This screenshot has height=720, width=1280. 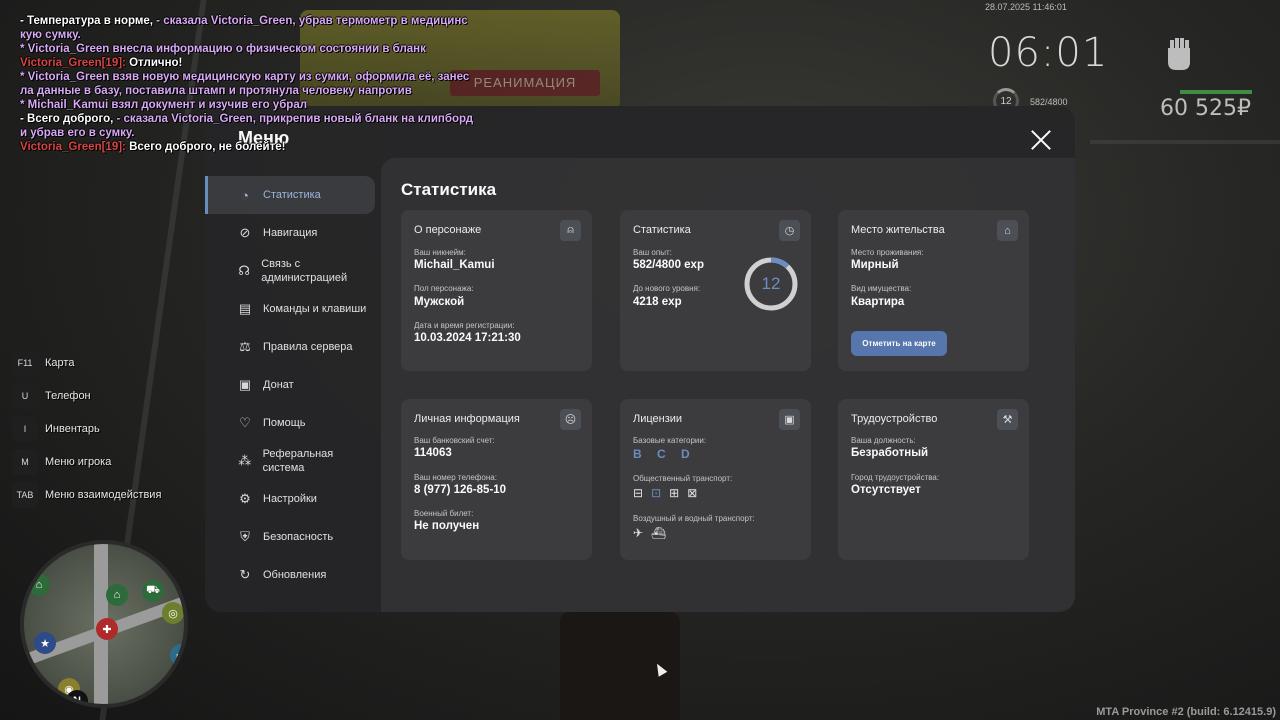 I want to click on nav-label: Правила сервера, so click(x=308, y=347).